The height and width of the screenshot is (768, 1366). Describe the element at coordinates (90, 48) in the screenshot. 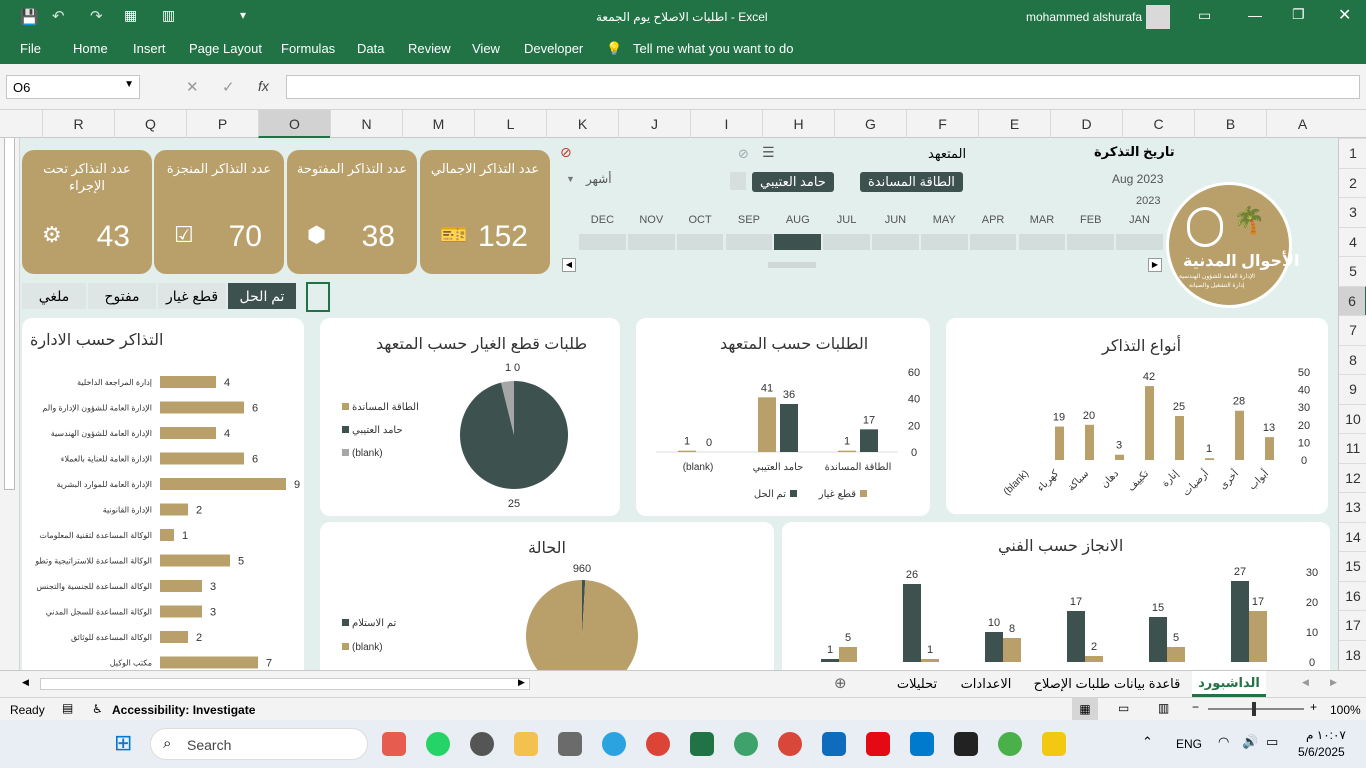

I see `tab-home: Home` at that location.